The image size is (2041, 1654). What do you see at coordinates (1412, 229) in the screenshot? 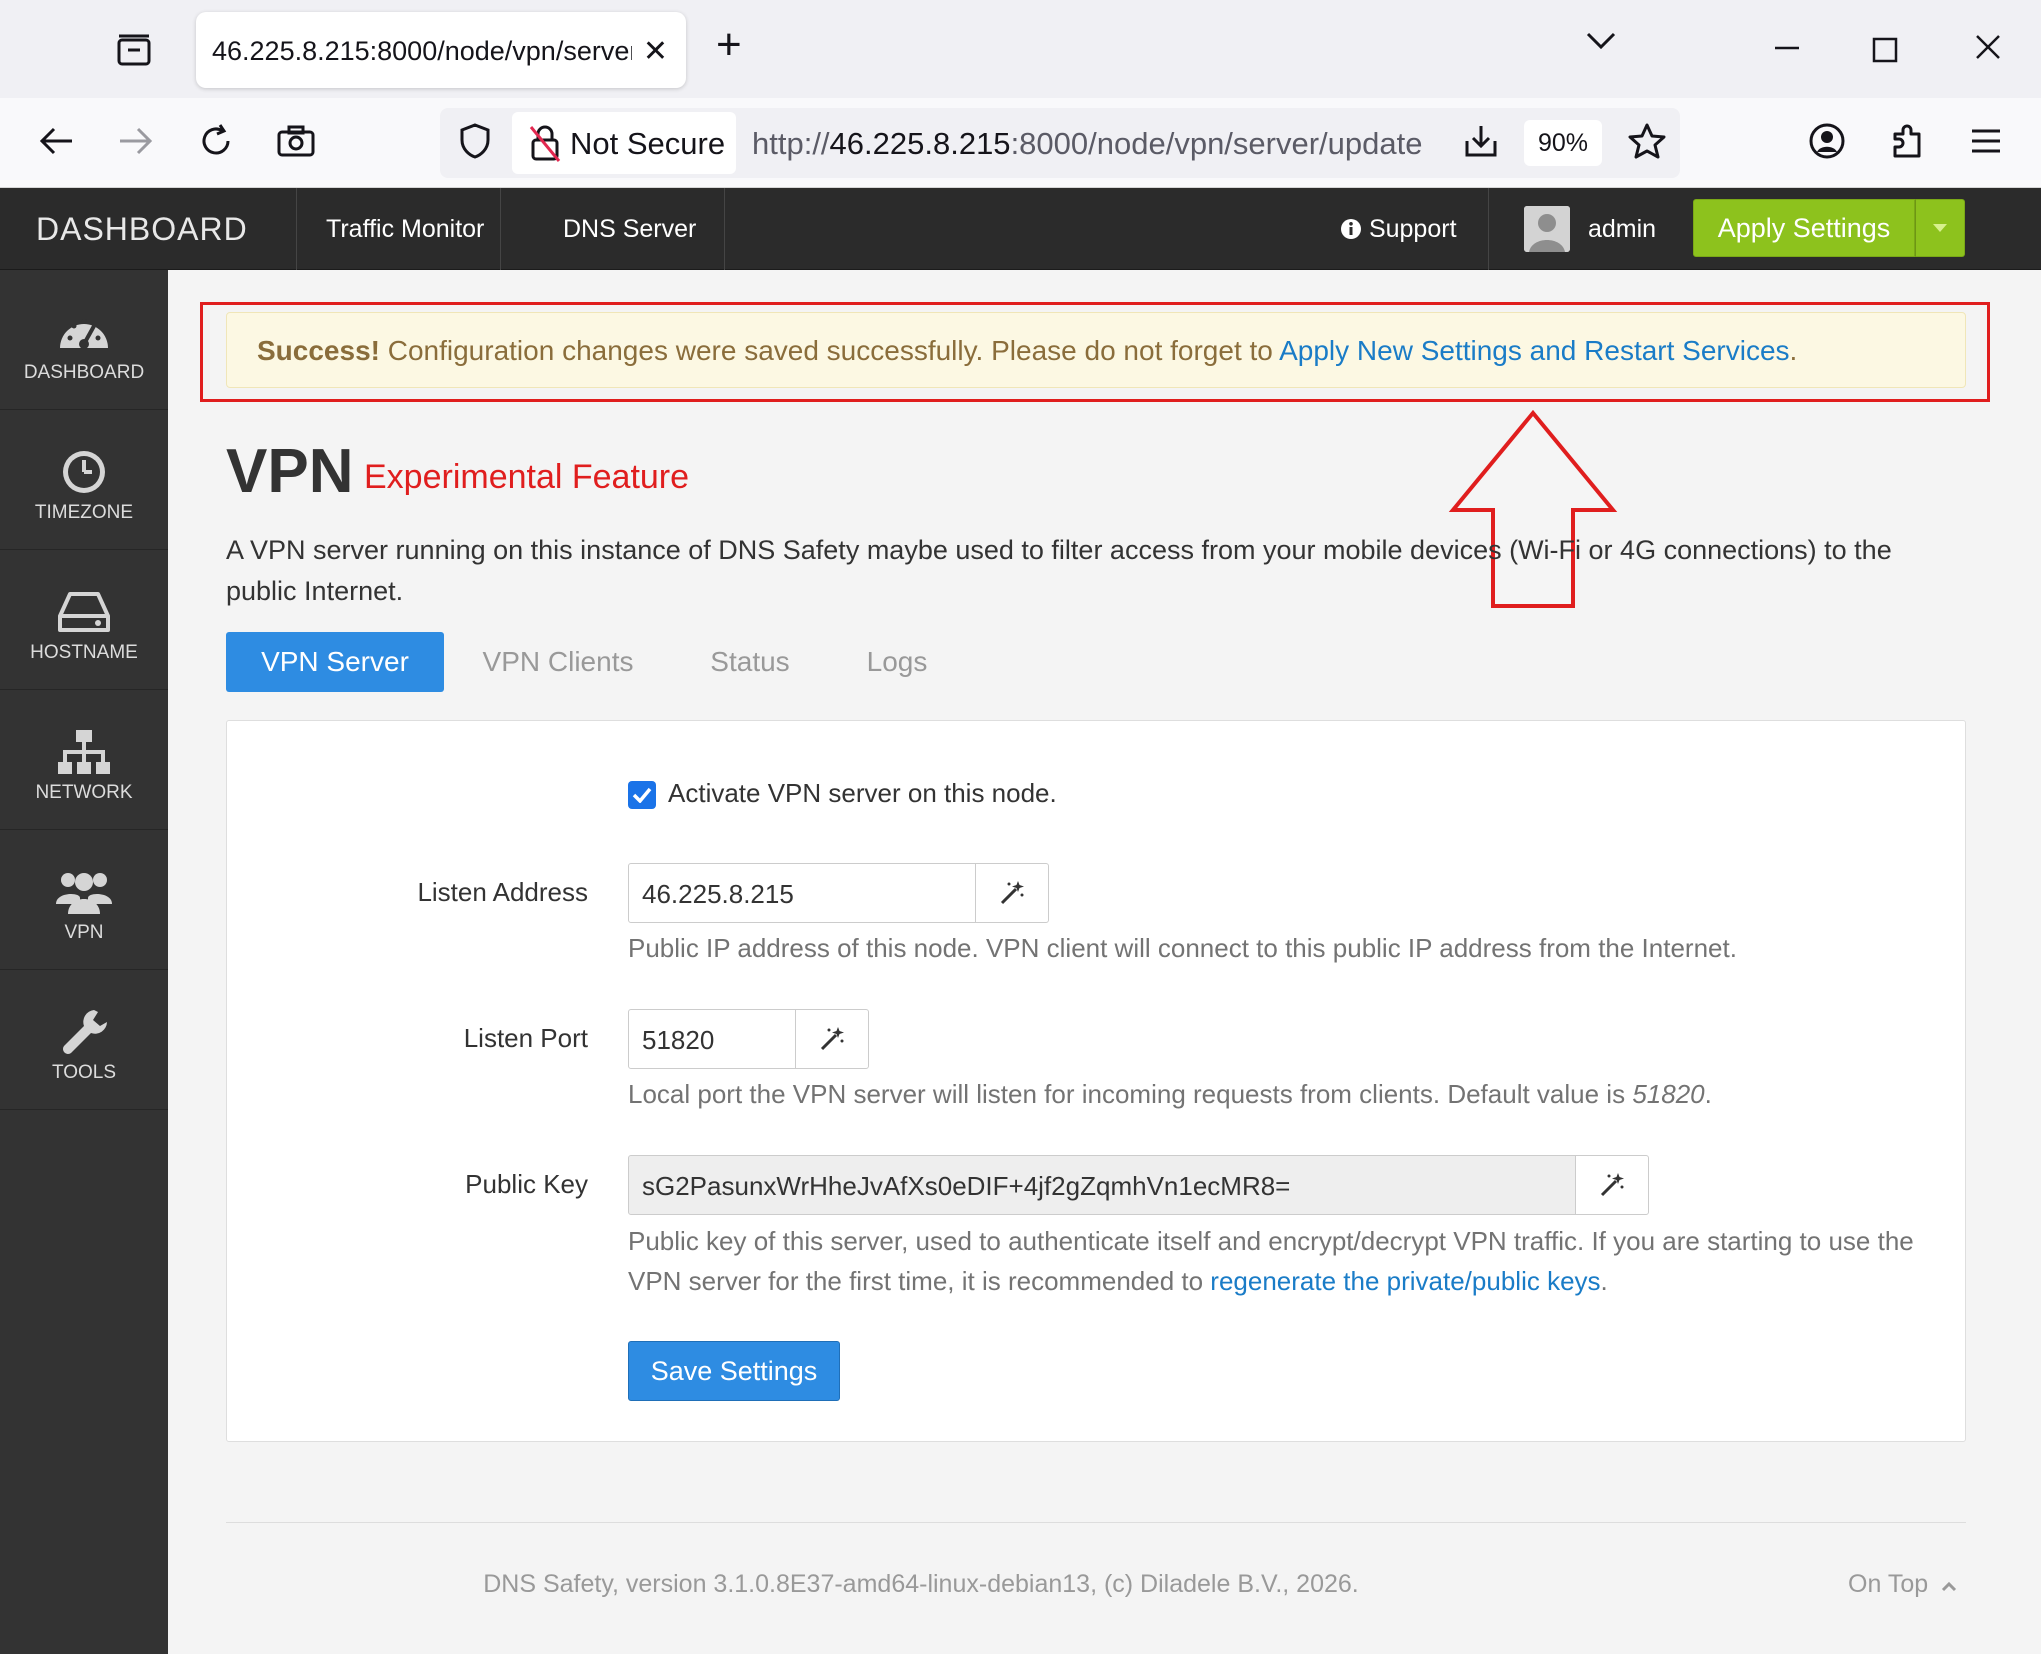
I see `support-label: Support` at bounding box center [1412, 229].